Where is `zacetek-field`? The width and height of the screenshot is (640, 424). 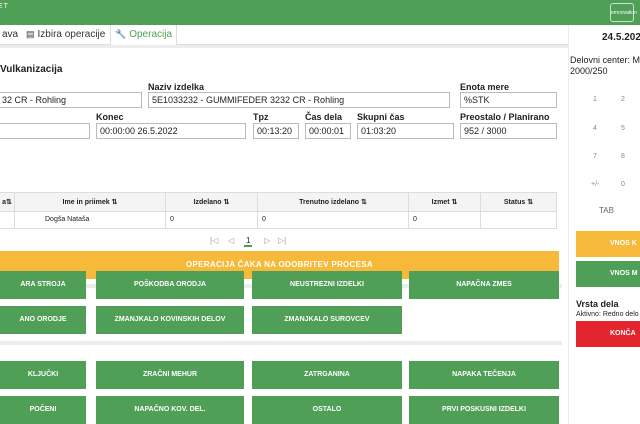
zacetek-field is located at coordinates (45, 131).